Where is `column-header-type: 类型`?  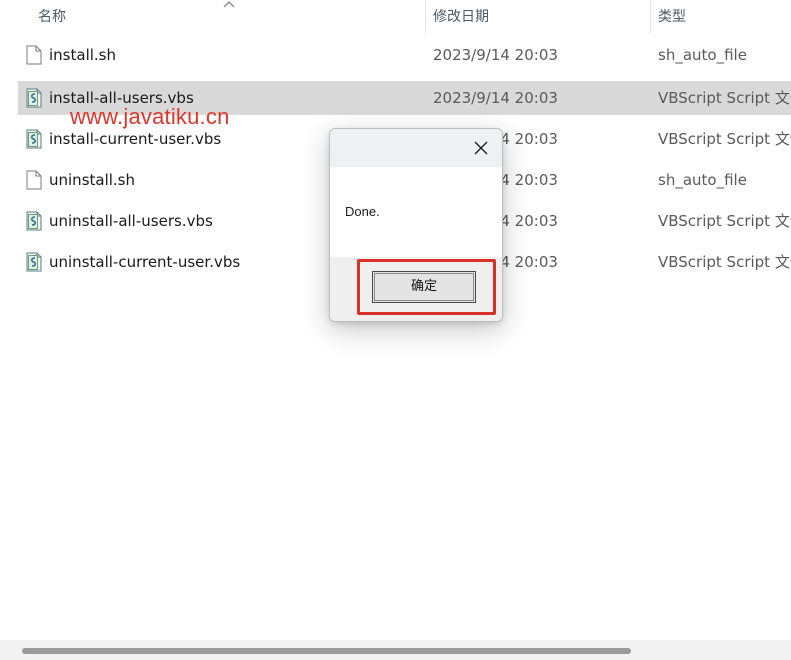
column-header-type: 类型 is located at coordinates (672, 17).